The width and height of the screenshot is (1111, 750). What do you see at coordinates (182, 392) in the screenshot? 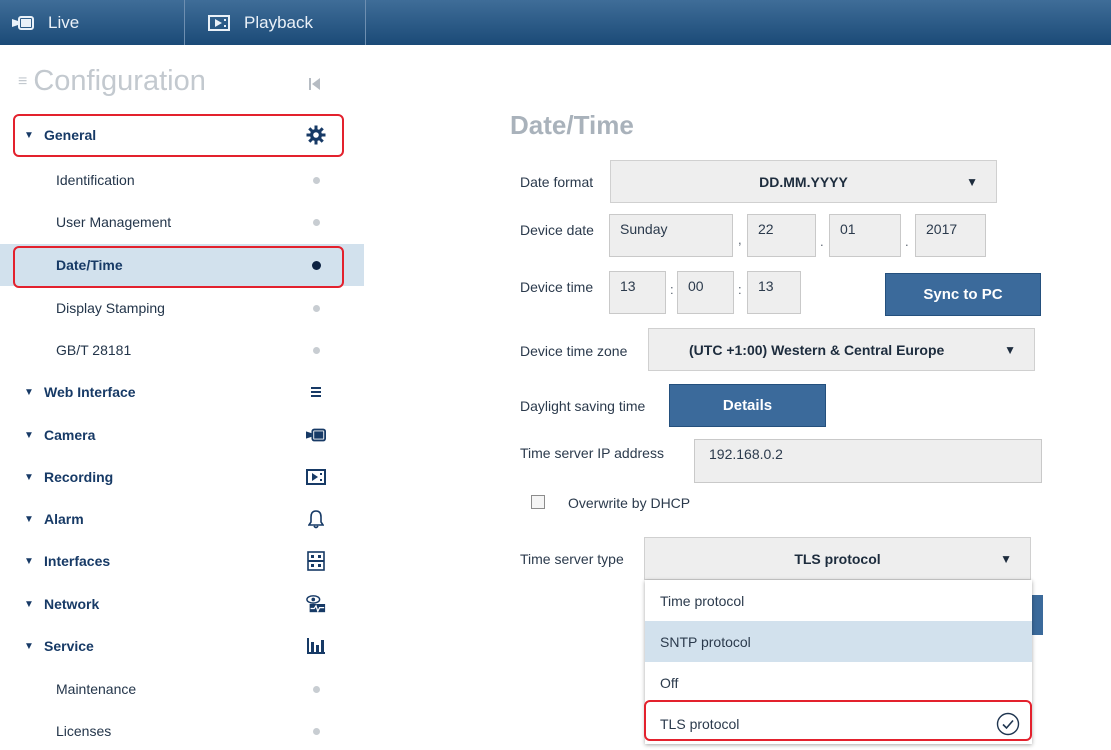
I see `sidebar-section-web-interface: ▼ Web Interface` at bounding box center [182, 392].